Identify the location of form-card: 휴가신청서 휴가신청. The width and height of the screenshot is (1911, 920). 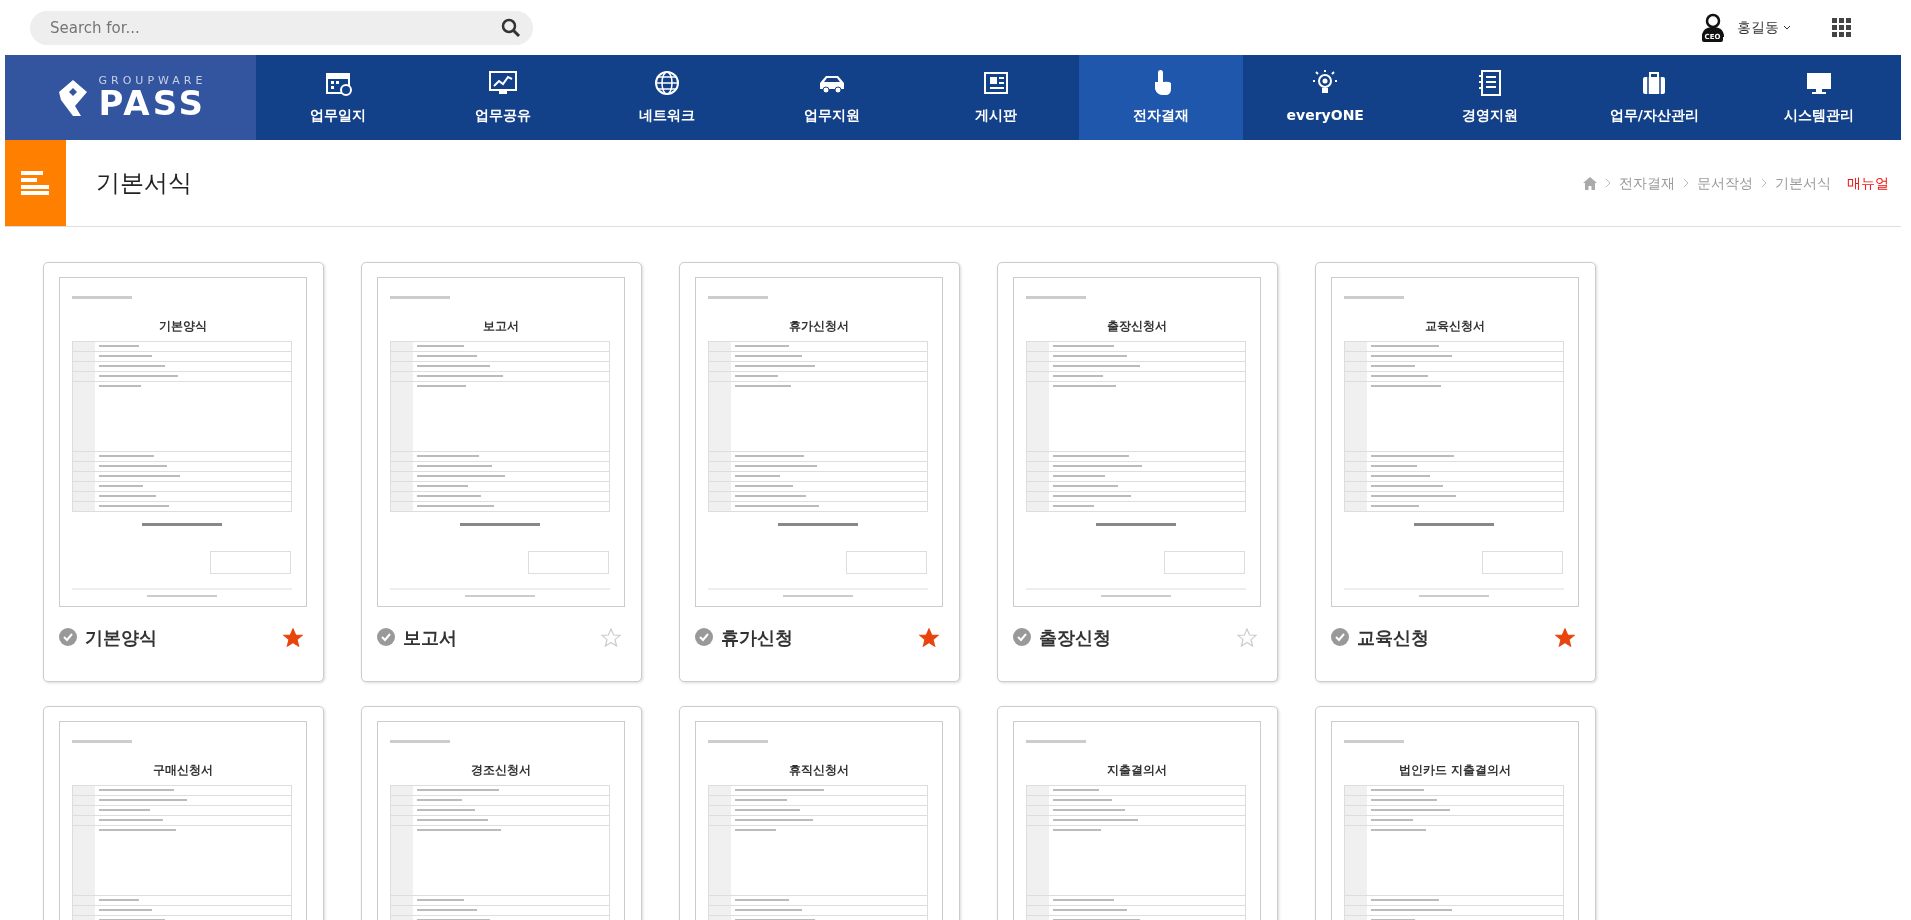
(819, 472).